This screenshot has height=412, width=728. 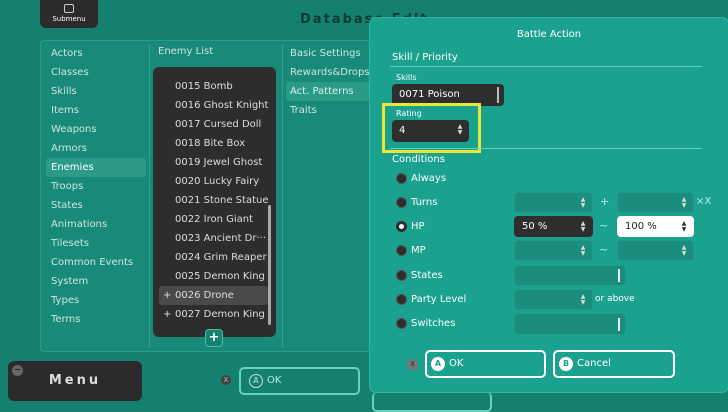 I want to click on category-skills: Skills, so click(x=96, y=91).